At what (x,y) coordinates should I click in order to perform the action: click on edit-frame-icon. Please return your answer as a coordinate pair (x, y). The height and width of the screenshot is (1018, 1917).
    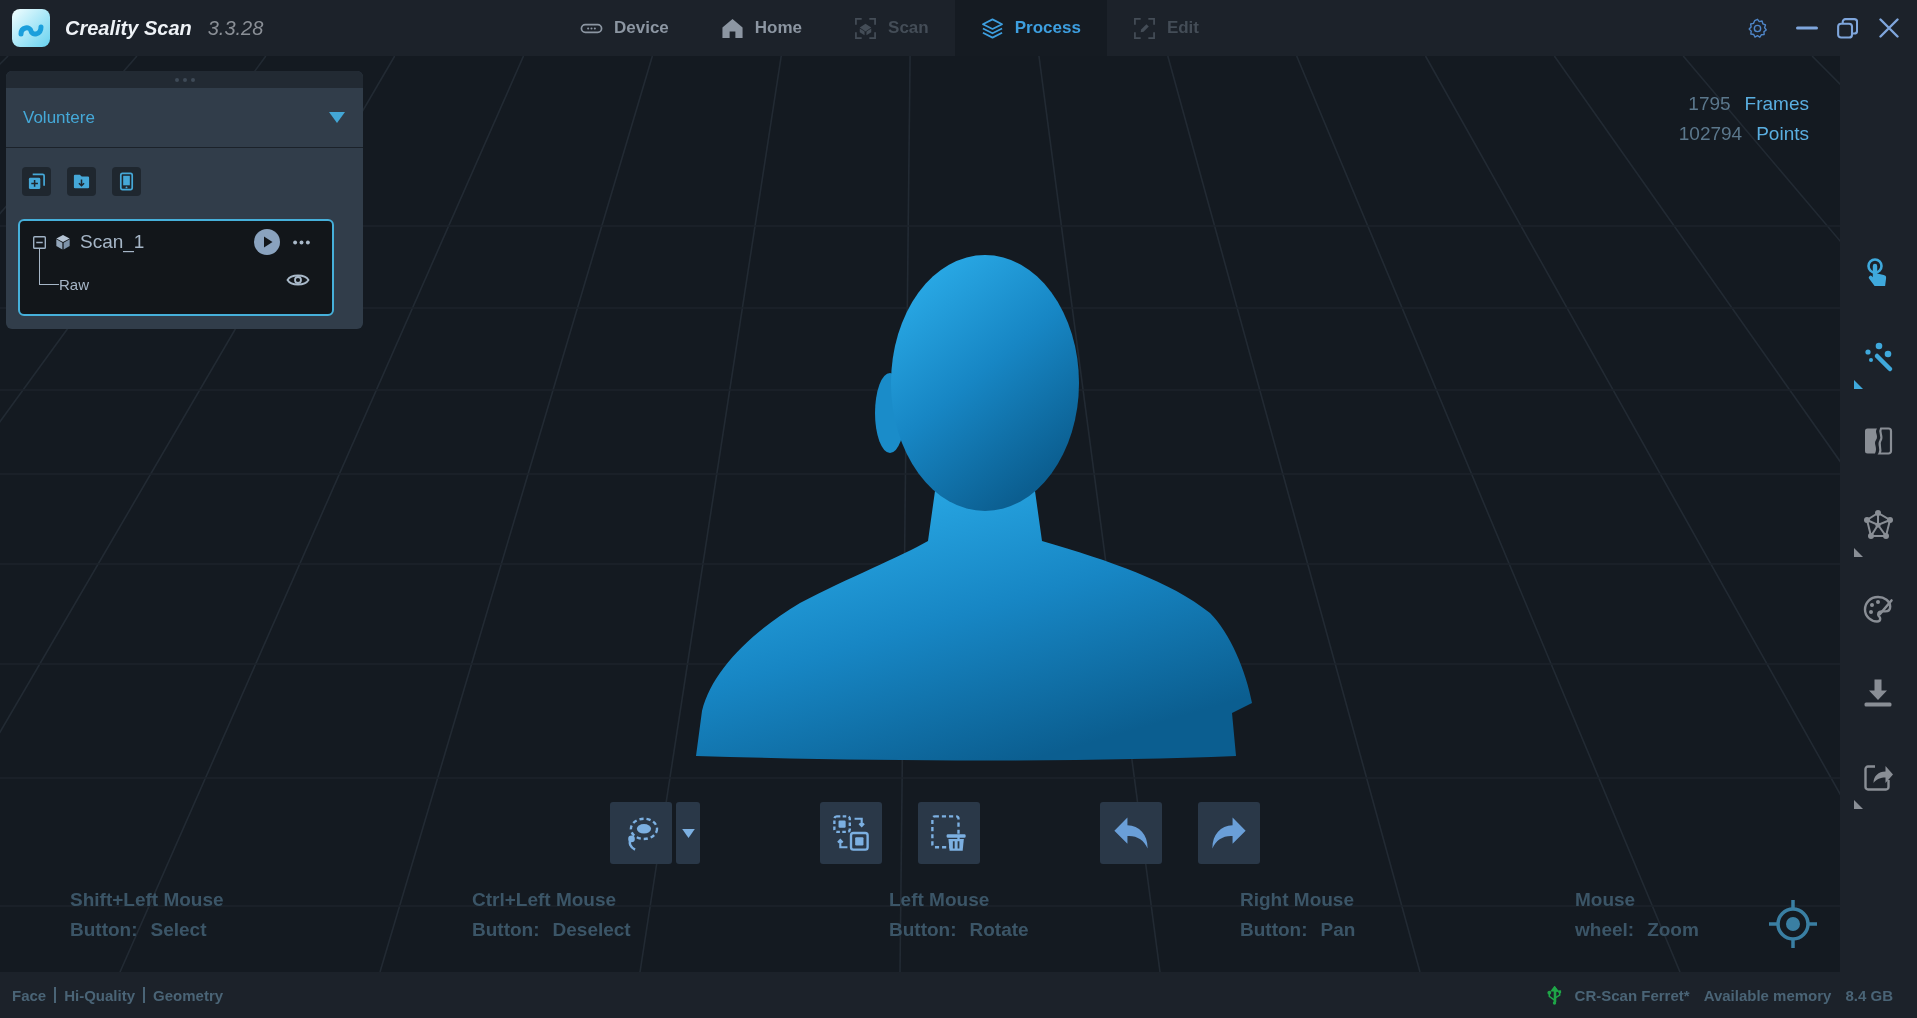
    Looking at the image, I should click on (1144, 28).